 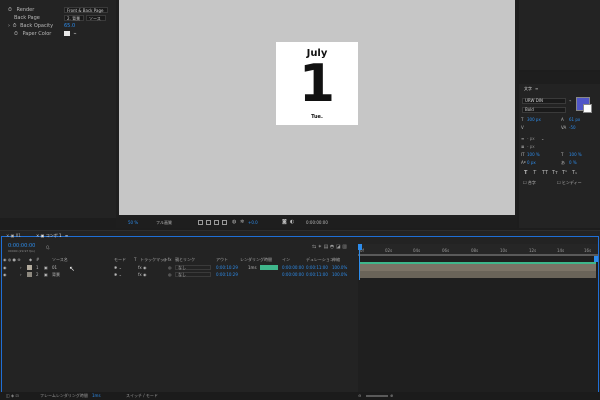 I want to click on layer-name: 背景, so click(x=56, y=274).